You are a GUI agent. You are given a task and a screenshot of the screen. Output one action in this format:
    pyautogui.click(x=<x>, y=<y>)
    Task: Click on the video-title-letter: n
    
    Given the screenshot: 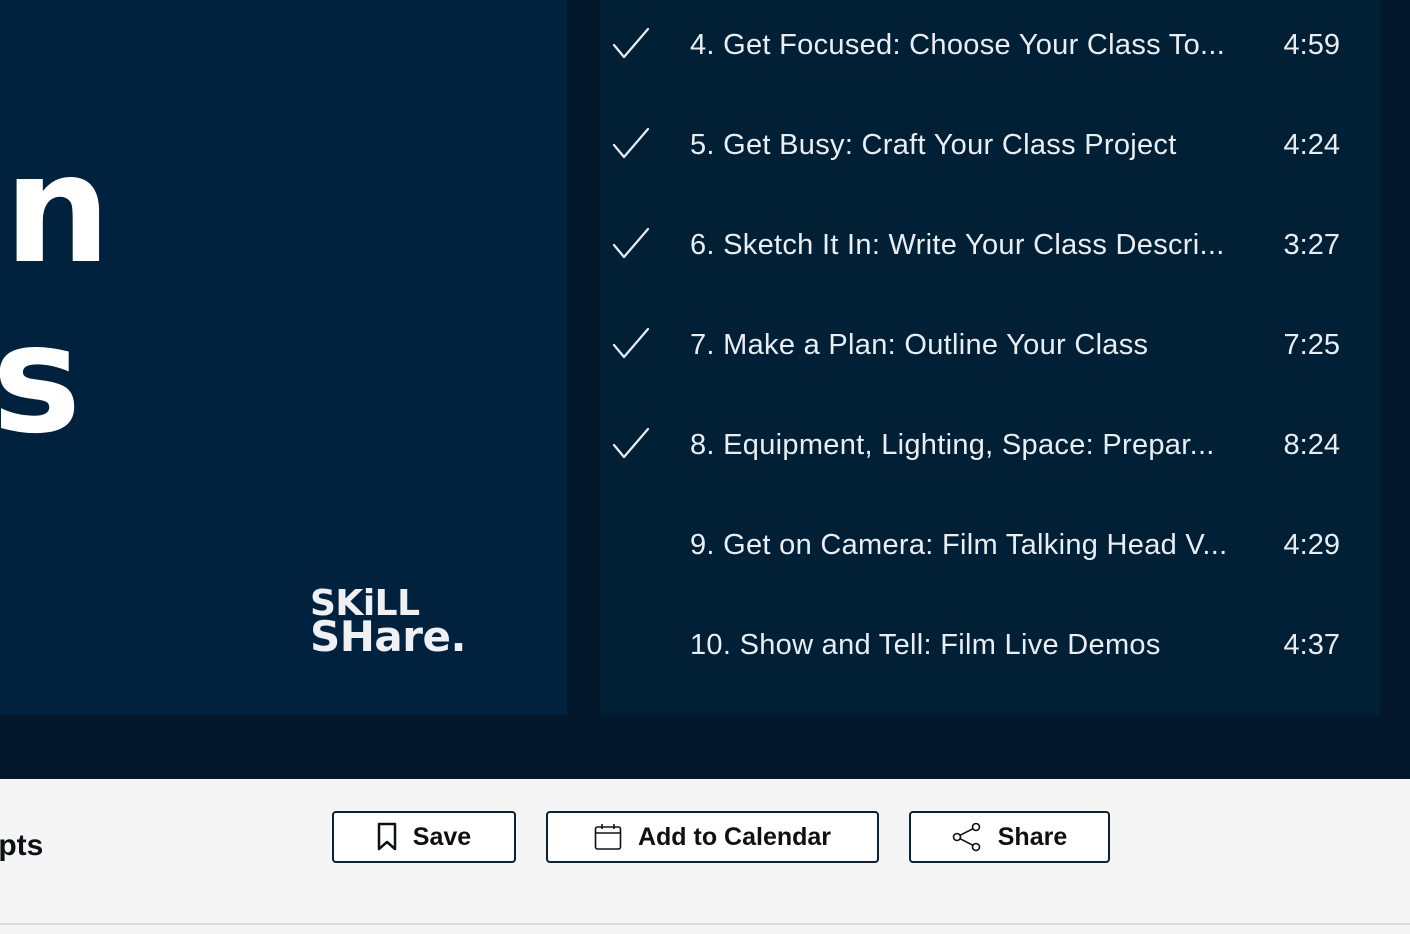 What is the action you would take?
    pyautogui.click(x=57, y=210)
    